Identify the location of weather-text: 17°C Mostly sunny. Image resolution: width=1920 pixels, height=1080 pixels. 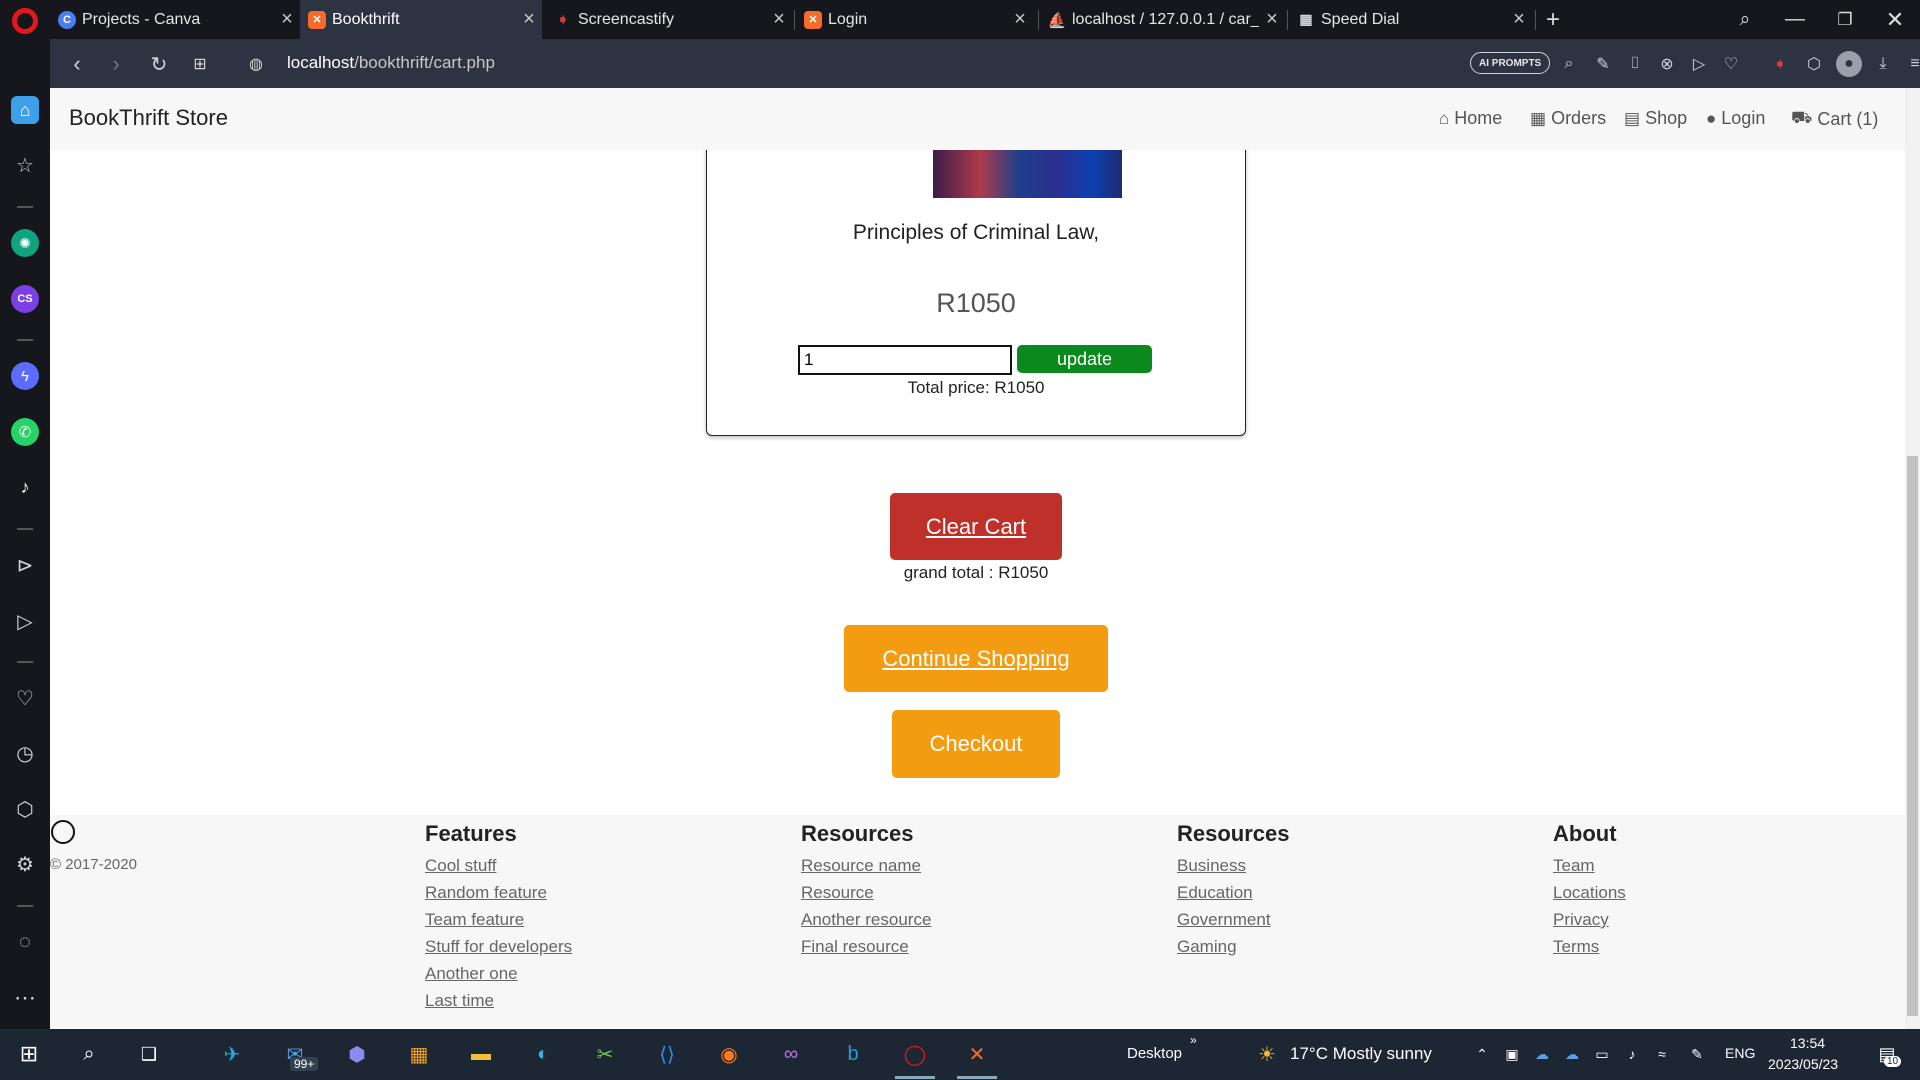
(1361, 1054).